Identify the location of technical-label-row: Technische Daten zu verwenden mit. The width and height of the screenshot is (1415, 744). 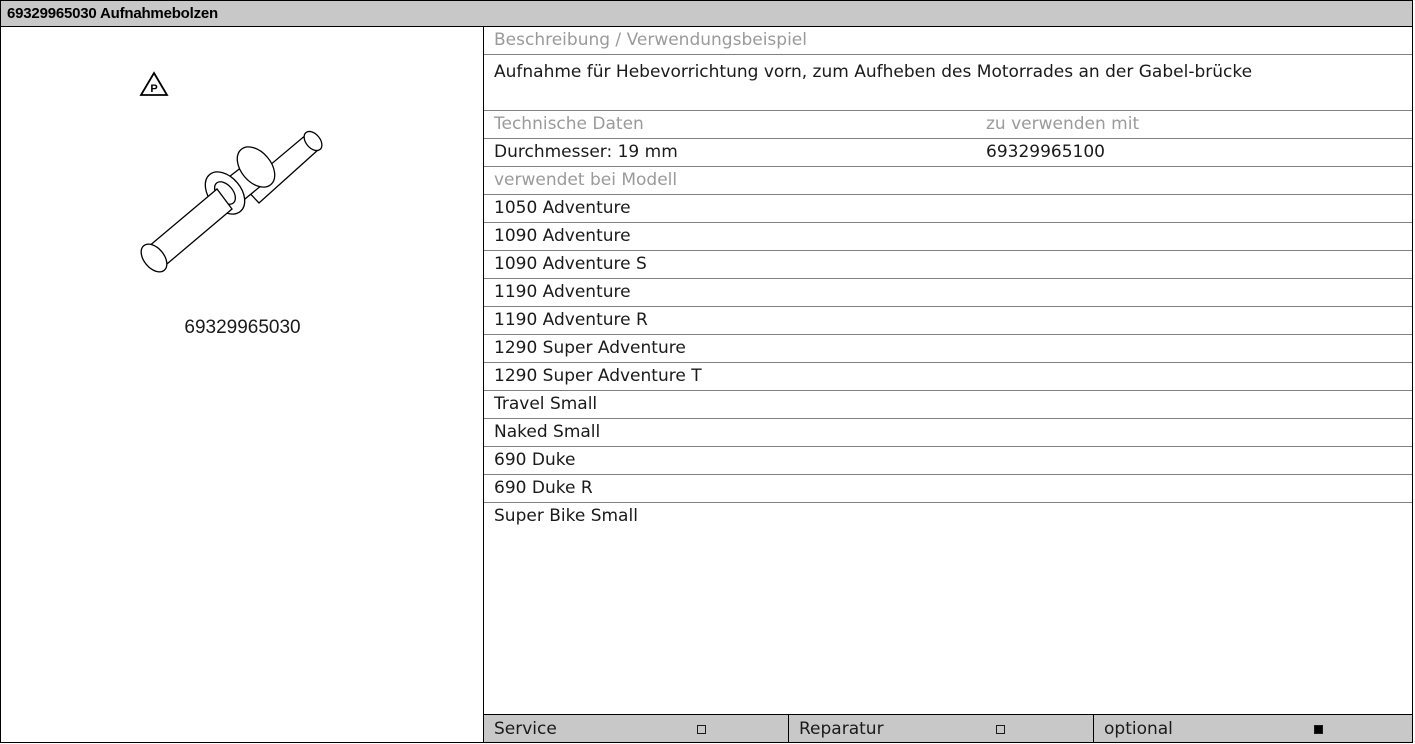
(948, 125).